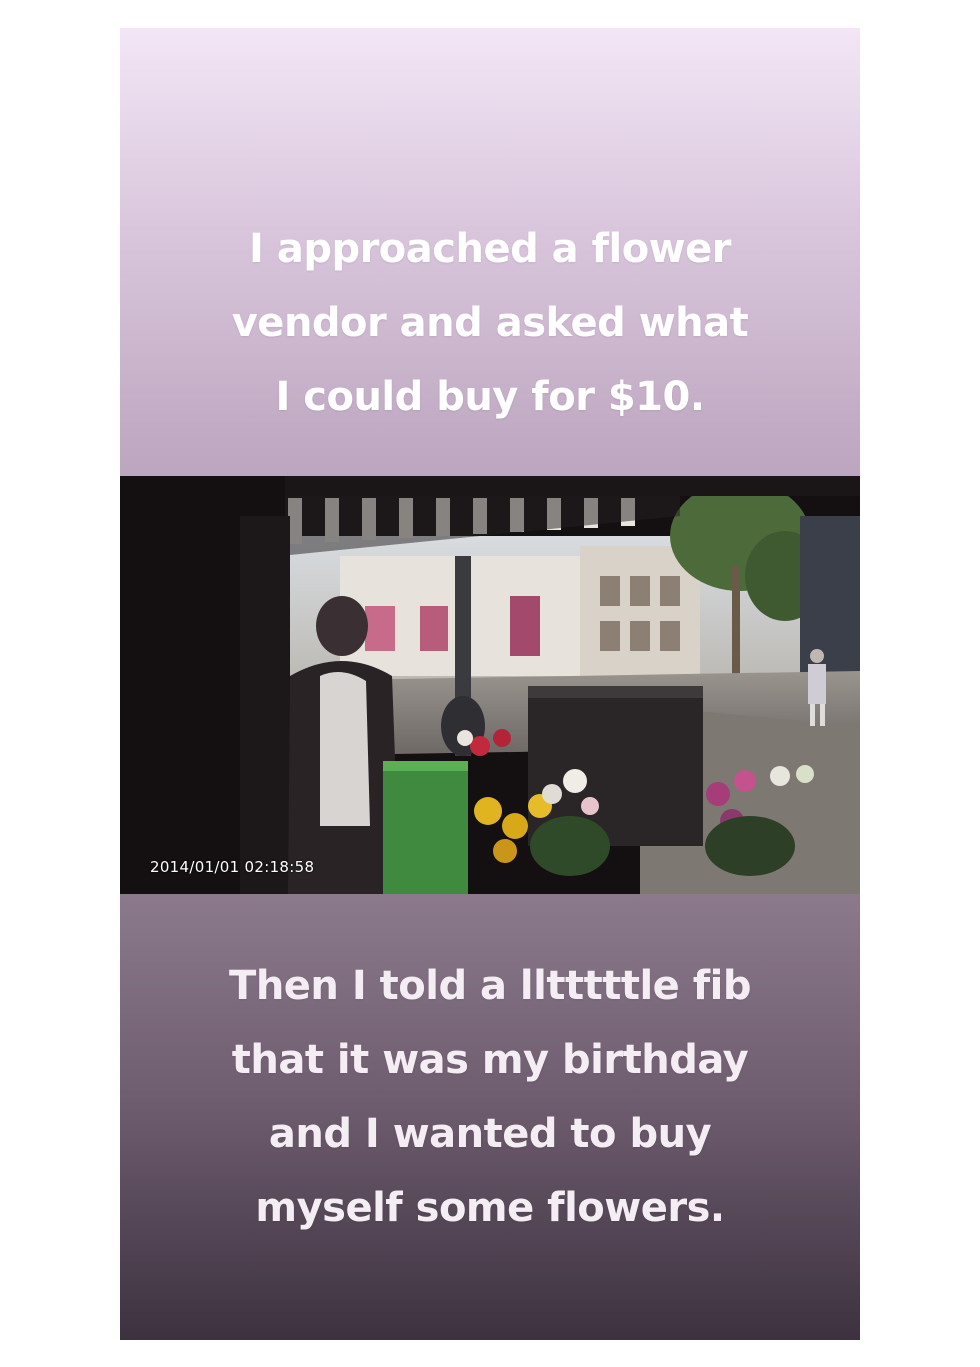 Image resolution: width=980 pixels, height=1367 pixels. I want to click on bottom-caption-line-4: myself some flowers., so click(490, 1208).